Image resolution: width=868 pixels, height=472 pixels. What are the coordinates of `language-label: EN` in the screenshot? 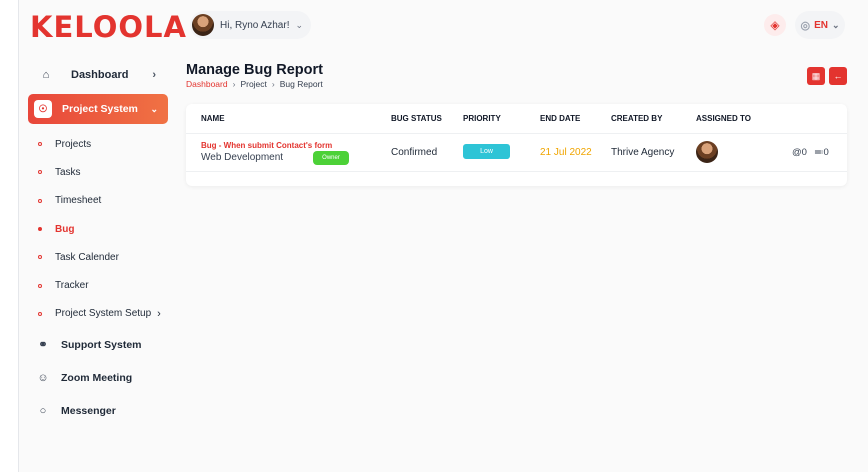 It's located at (821, 25).